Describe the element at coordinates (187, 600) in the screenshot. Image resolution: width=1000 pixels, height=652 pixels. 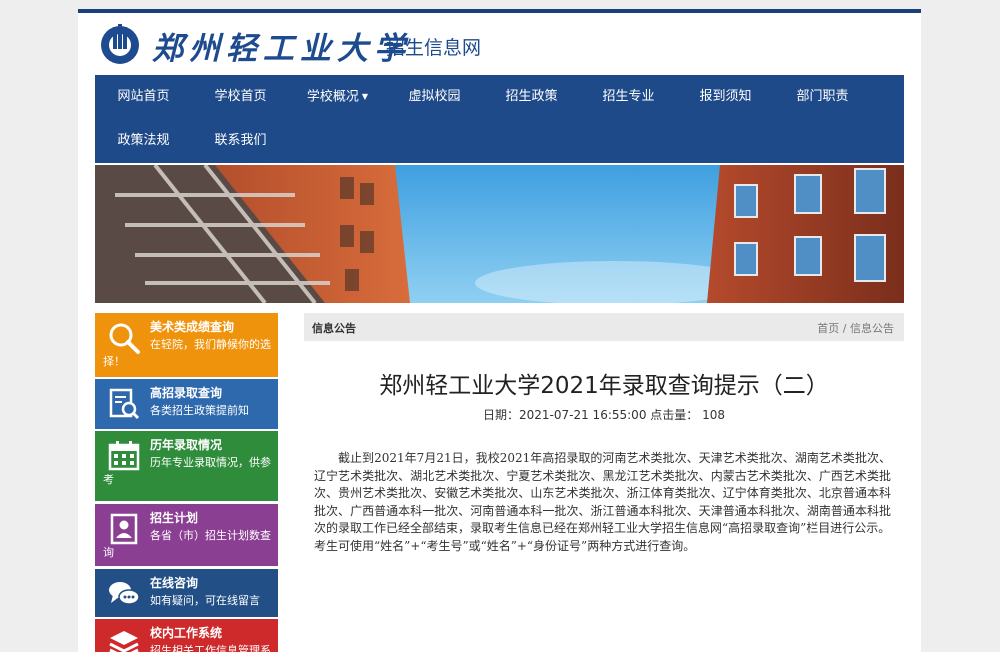
I see `sidebar-item-desc: 如有疑问，可在线留言` at that location.